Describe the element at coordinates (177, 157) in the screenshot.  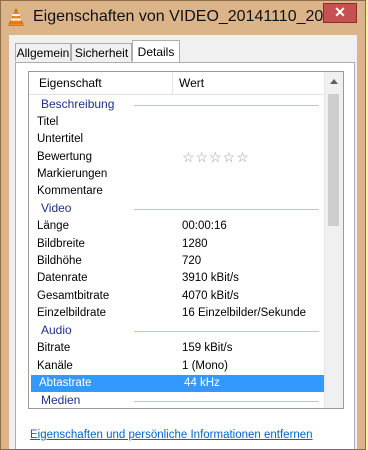
I see `property-row-bewertung: Bewertung ☆☆☆☆☆` at that location.